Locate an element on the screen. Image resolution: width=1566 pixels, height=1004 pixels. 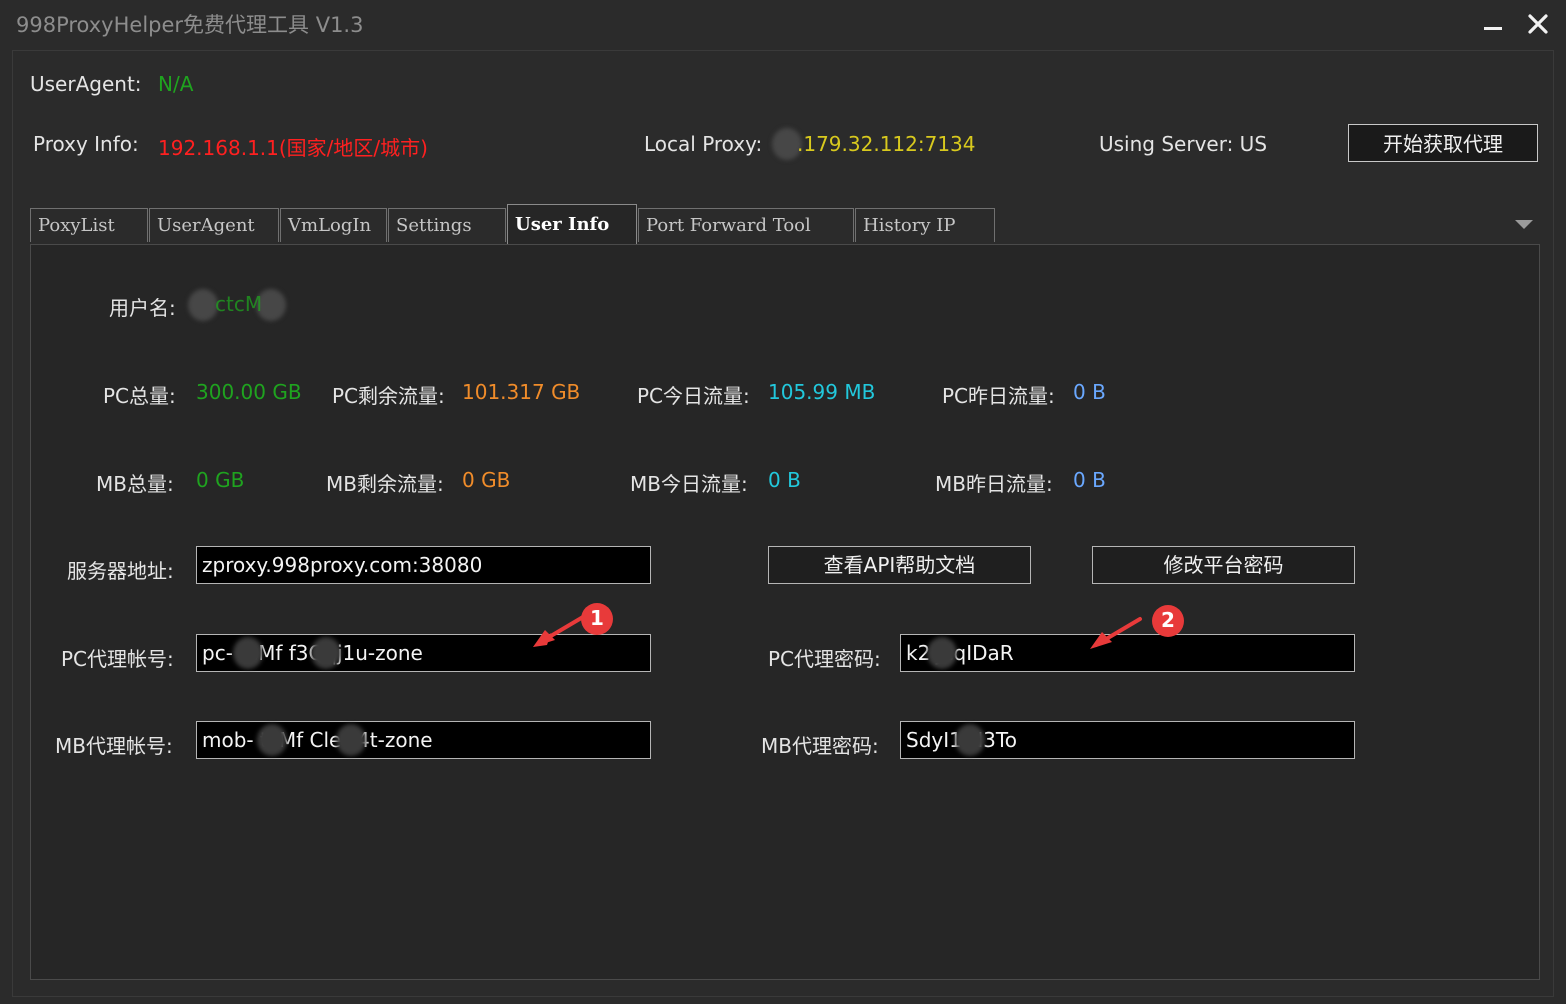
tab-user-info: User Info is located at coordinates (572, 224).